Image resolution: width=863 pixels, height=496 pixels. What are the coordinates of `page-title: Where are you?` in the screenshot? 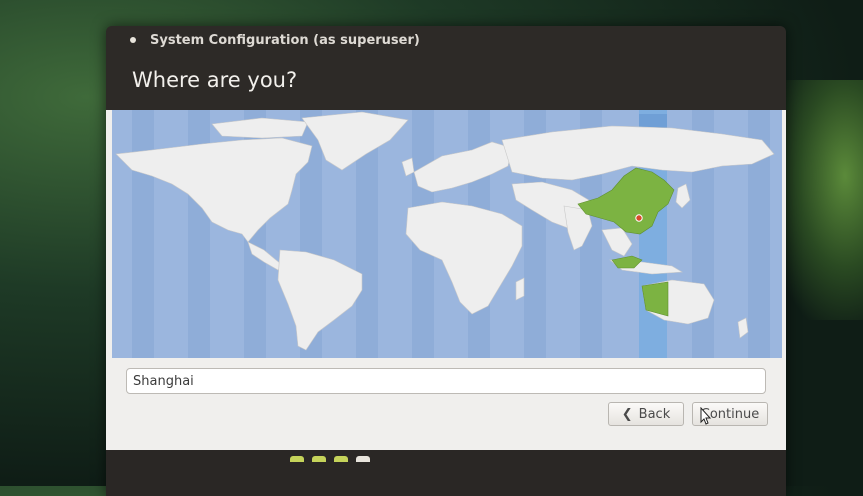 It's located at (215, 80).